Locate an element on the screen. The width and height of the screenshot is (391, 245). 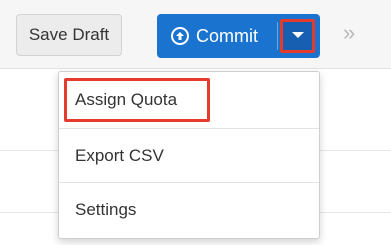
commit-divider is located at coordinates (277, 36).